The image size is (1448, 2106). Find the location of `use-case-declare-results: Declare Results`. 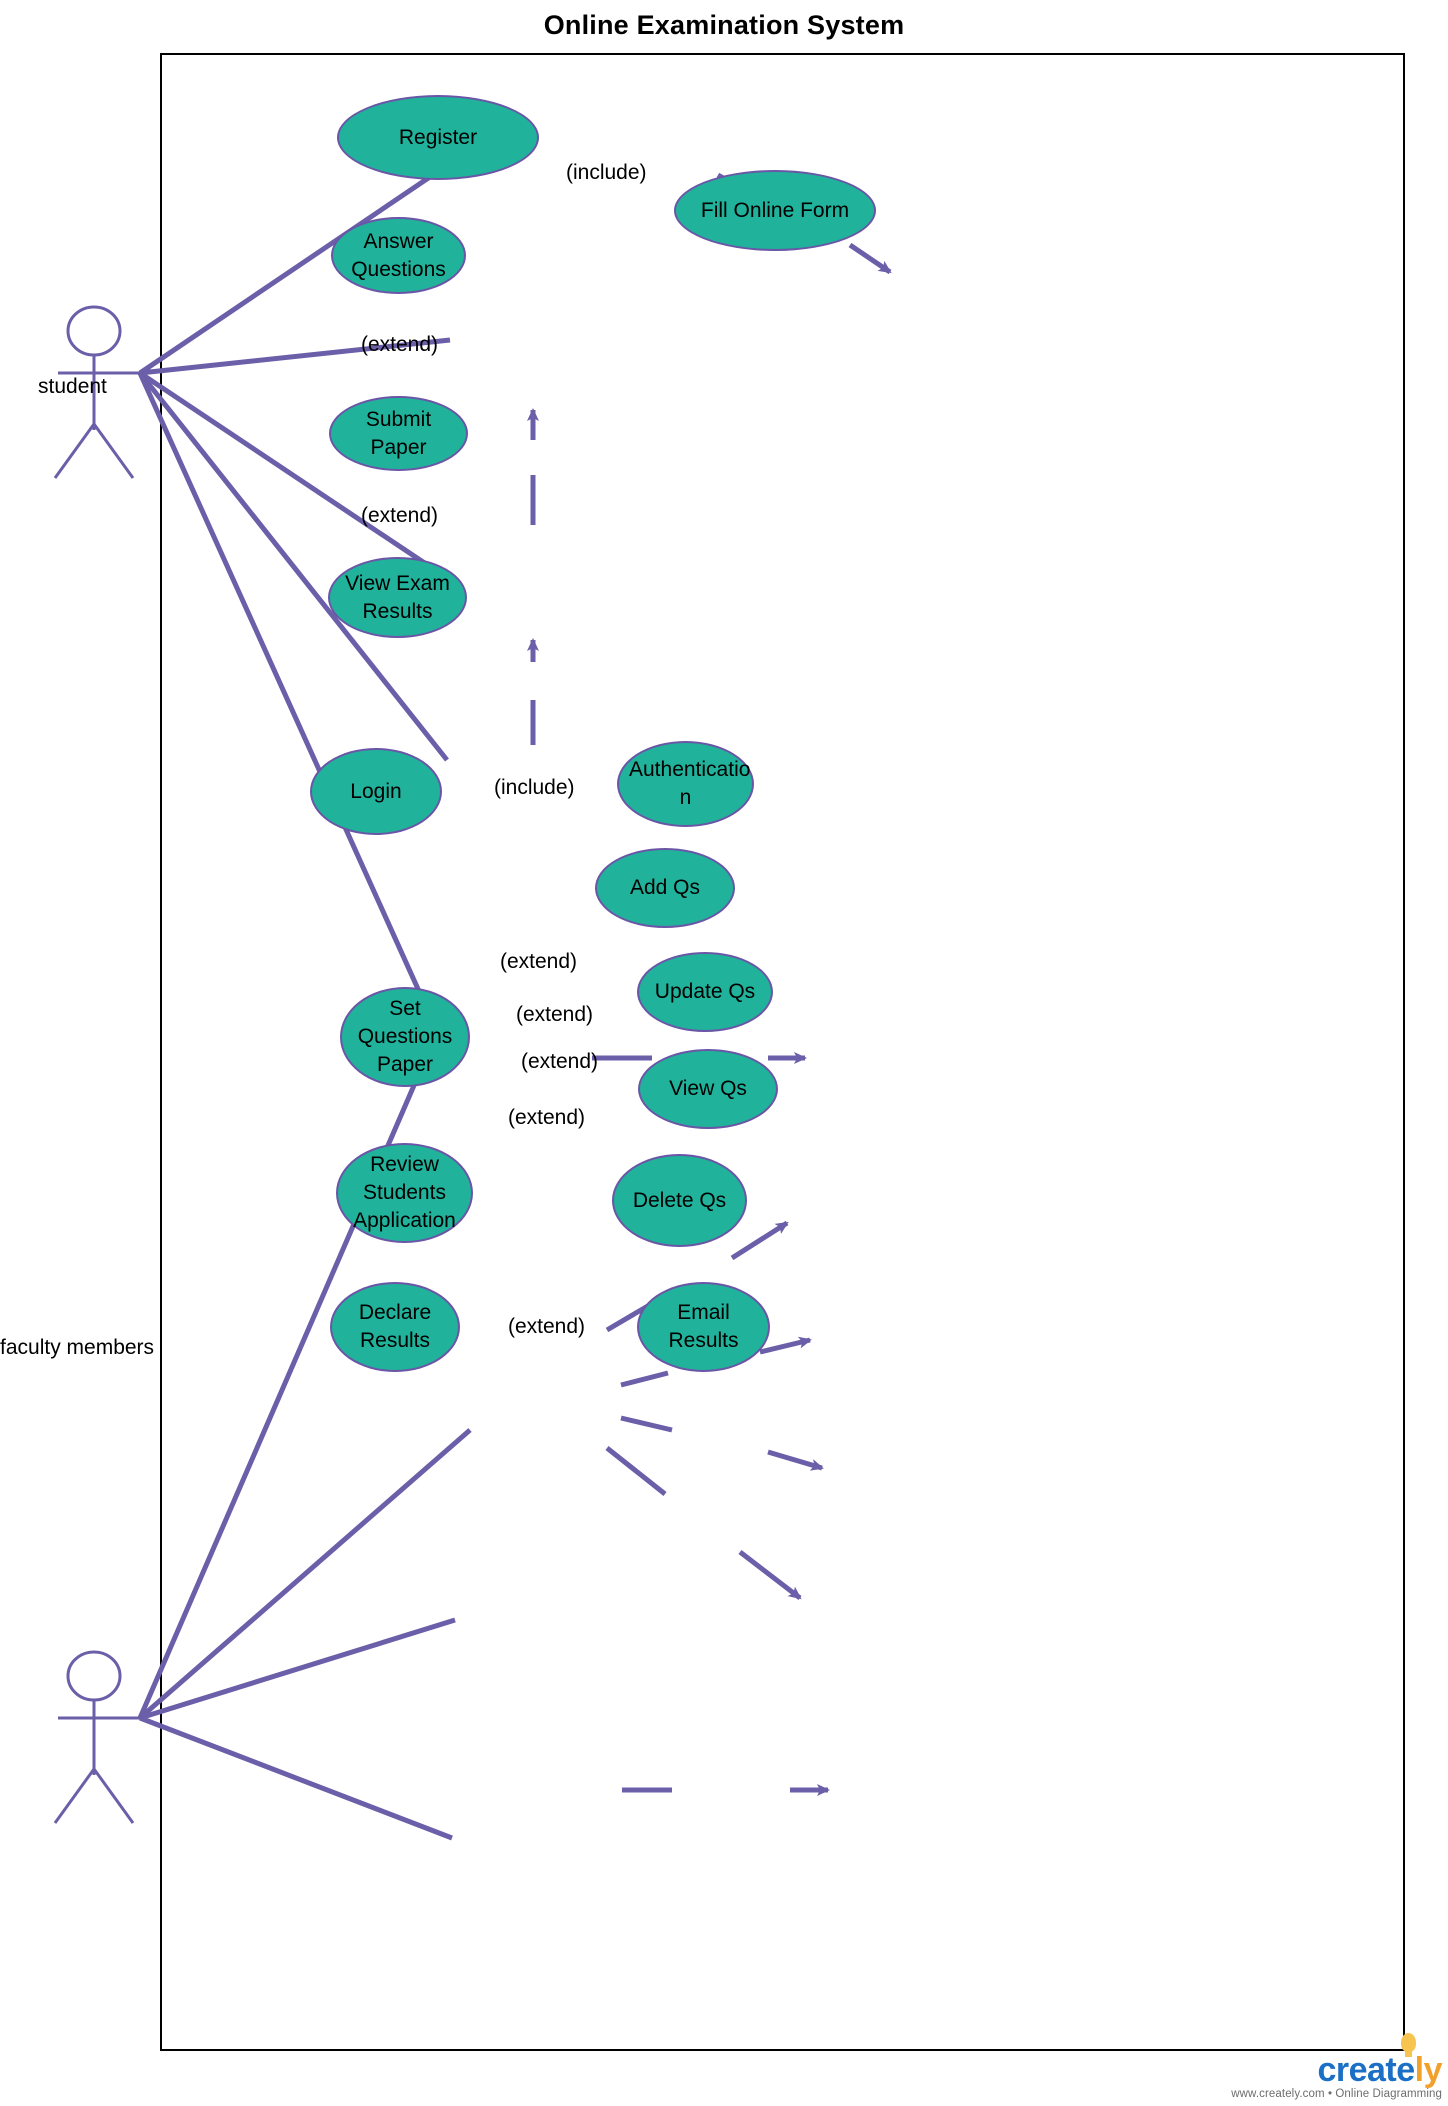

use-case-declare-results: Declare Results is located at coordinates (395, 1327).